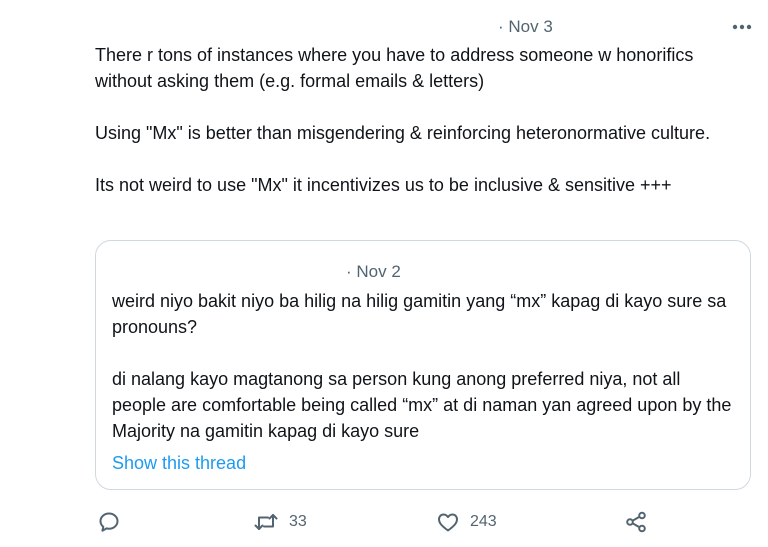 The image size is (768, 547). I want to click on retweet-button: 33, so click(280, 522).